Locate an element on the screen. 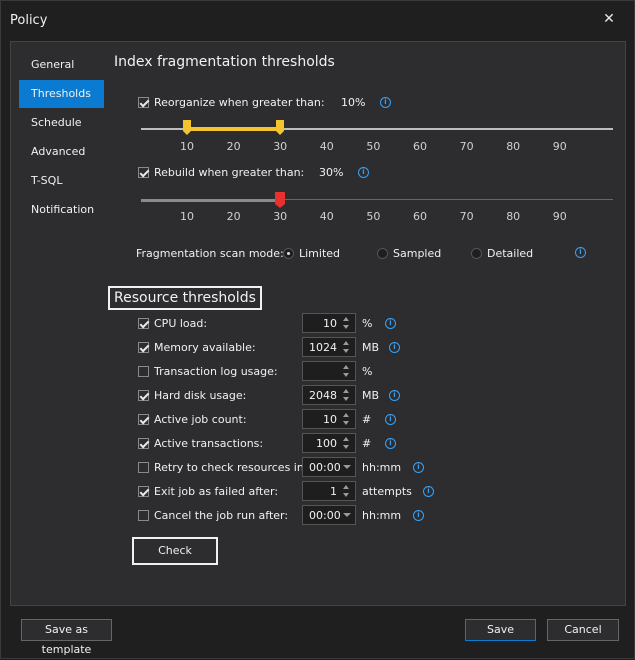 This screenshot has width=635, height=660. resource-row-value: 100 is located at coordinates (326, 443).